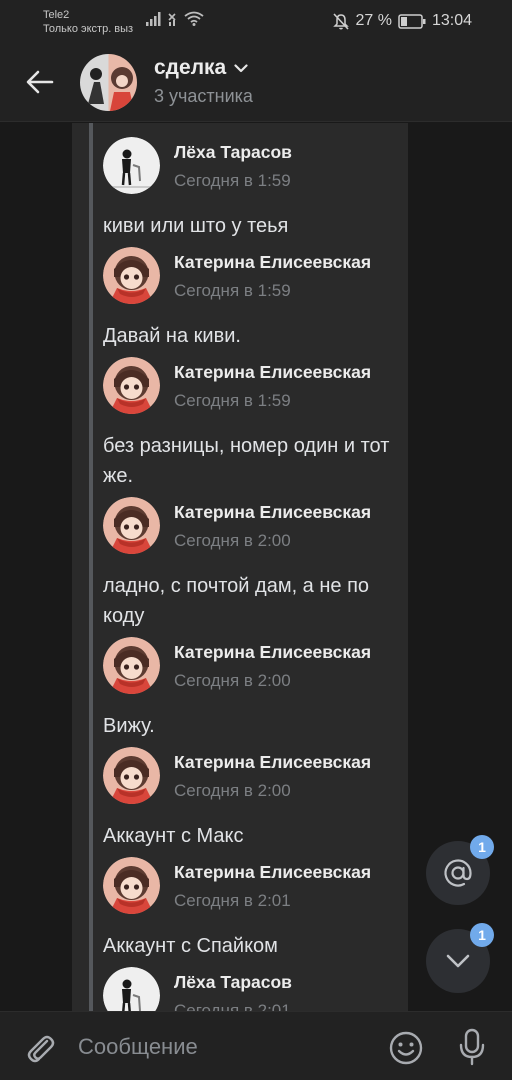  I want to click on smile-icon, so click(406, 1048).